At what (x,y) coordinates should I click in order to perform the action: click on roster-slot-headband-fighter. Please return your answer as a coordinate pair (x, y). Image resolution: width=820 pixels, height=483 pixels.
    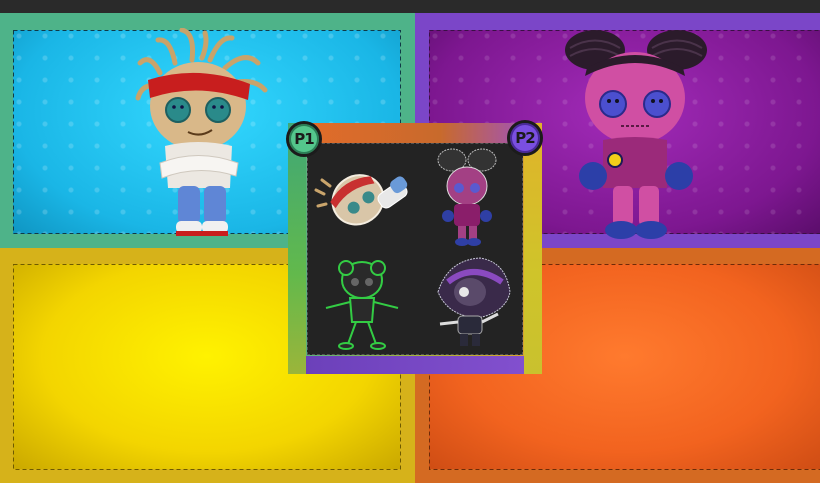
    Looking at the image, I should click on (364, 197).